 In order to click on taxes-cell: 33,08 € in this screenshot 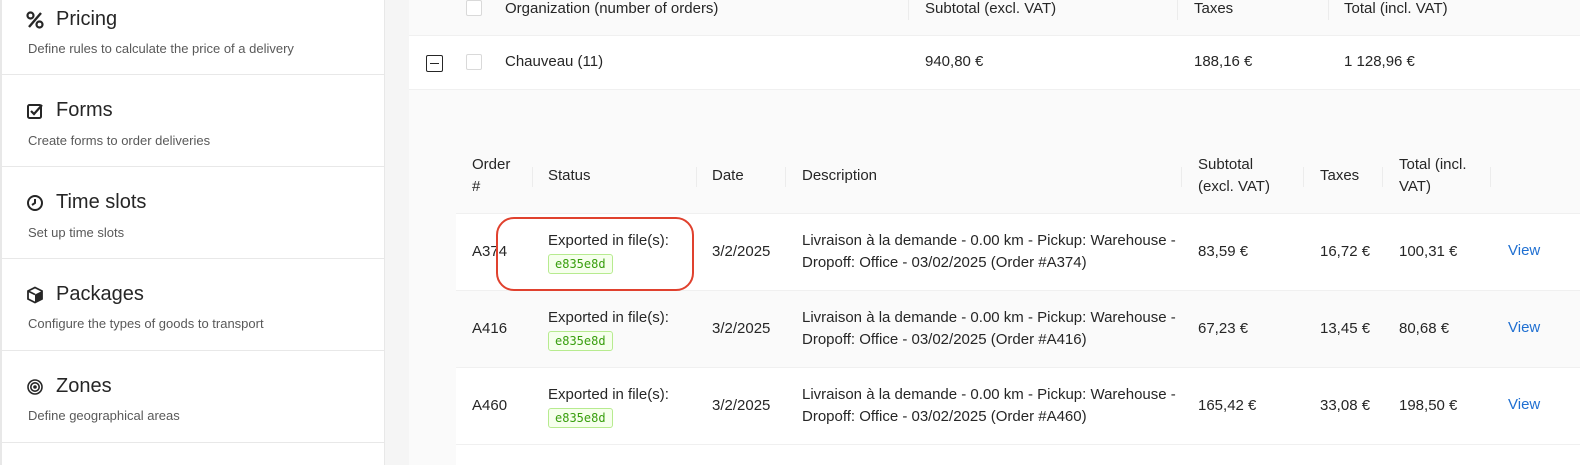, I will do `click(1345, 405)`.